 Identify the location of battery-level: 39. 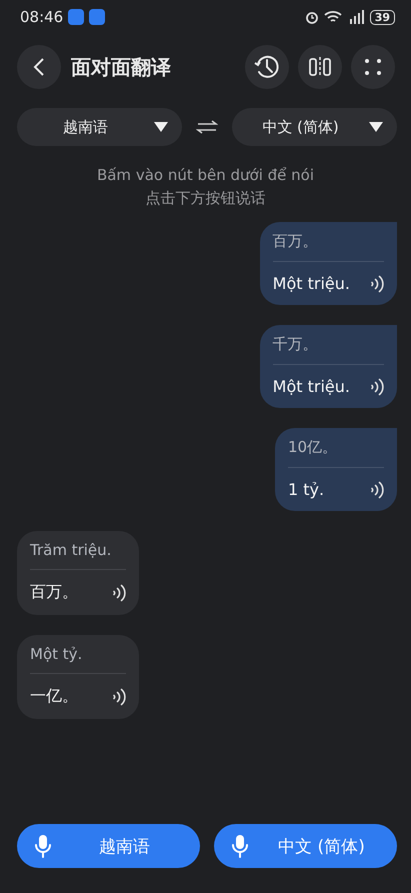
(382, 17).